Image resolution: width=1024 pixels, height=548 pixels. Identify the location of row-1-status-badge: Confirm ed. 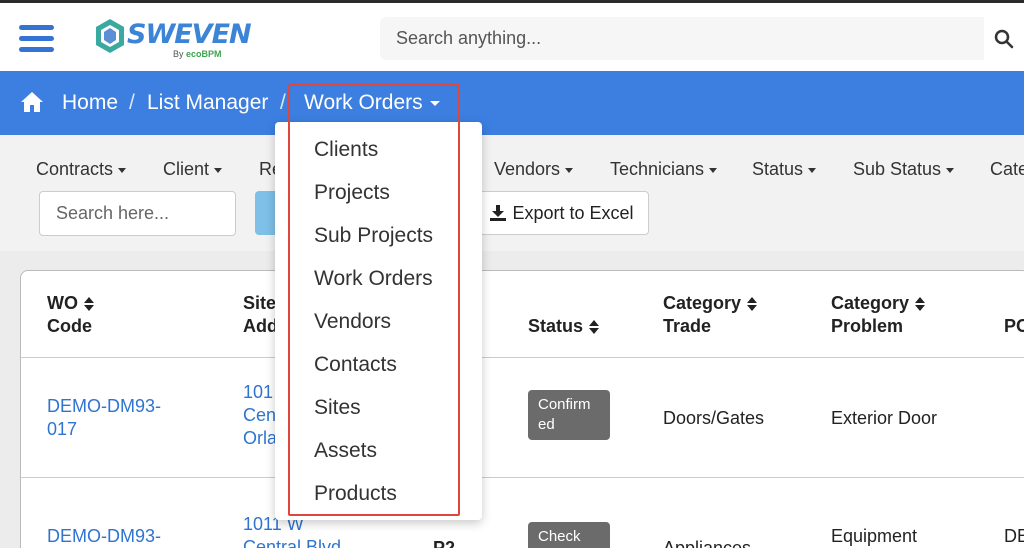
(569, 415).